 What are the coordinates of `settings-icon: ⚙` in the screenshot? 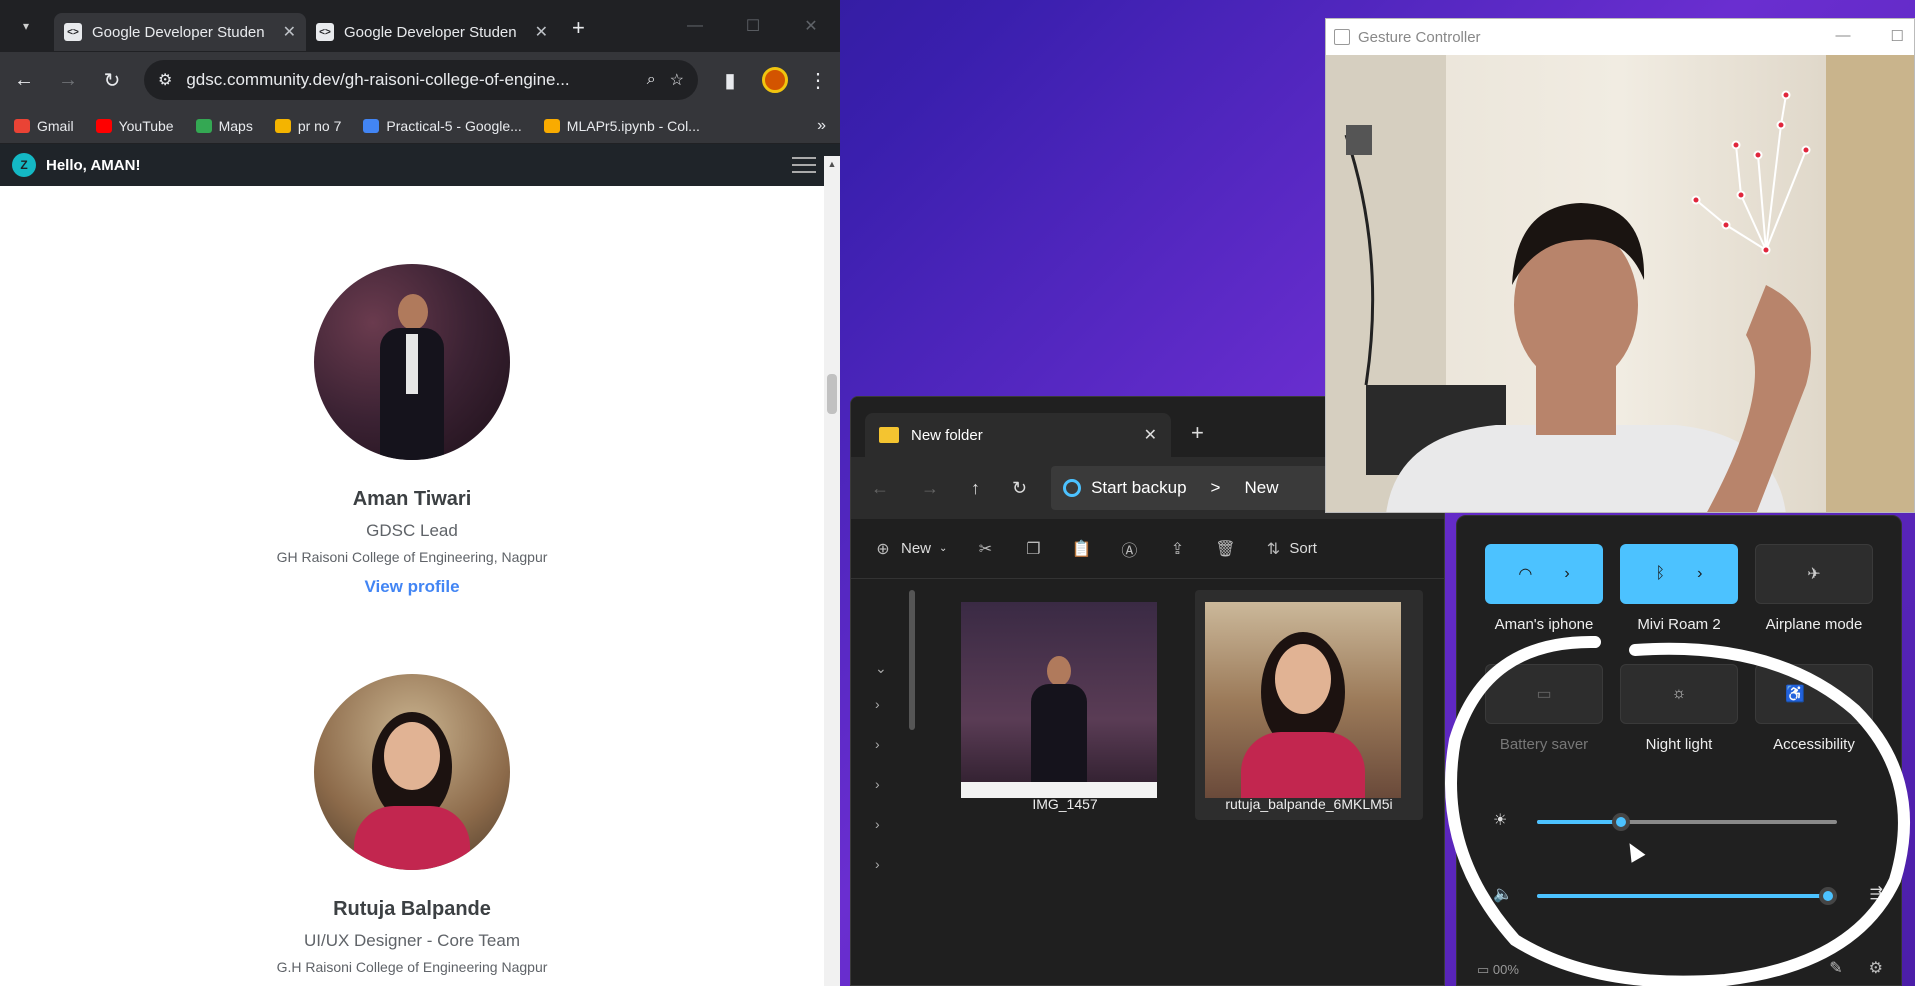 It's located at (1876, 968).